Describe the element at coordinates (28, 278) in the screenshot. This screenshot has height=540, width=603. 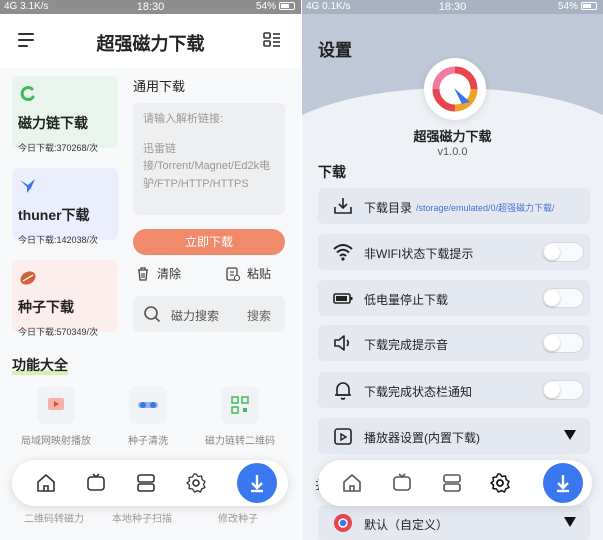
I see `seed-icon` at that location.